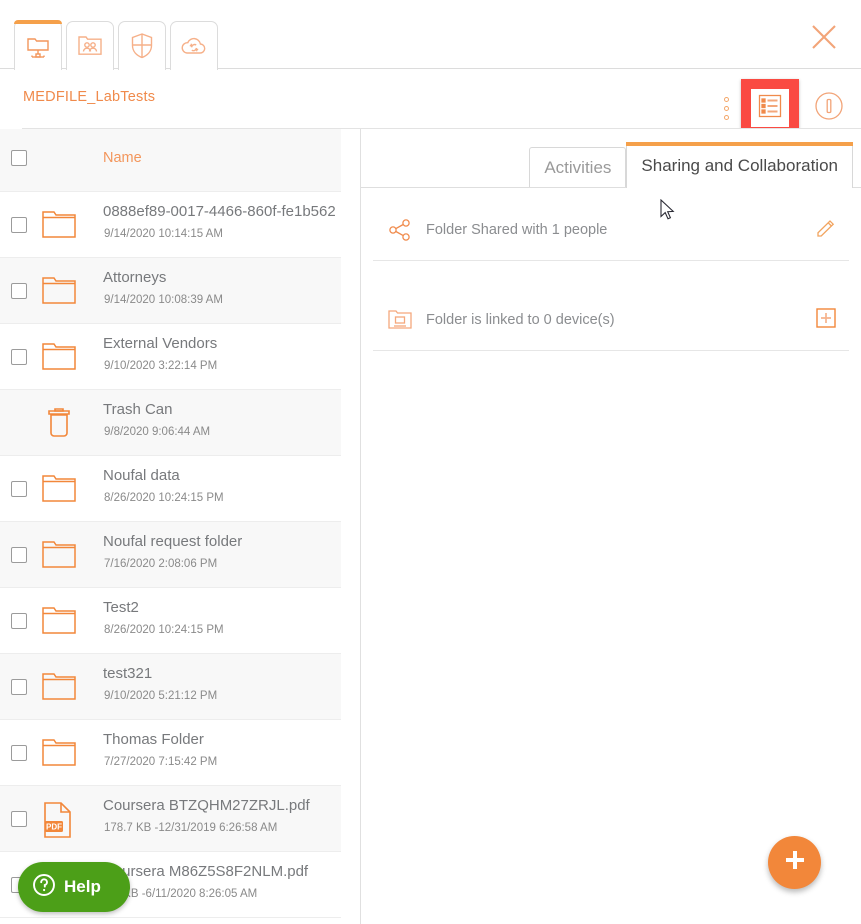 The height and width of the screenshot is (924, 861). What do you see at coordinates (141, 475) in the screenshot?
I see `file-name: Noufal data` at bounding box center [141, 475].